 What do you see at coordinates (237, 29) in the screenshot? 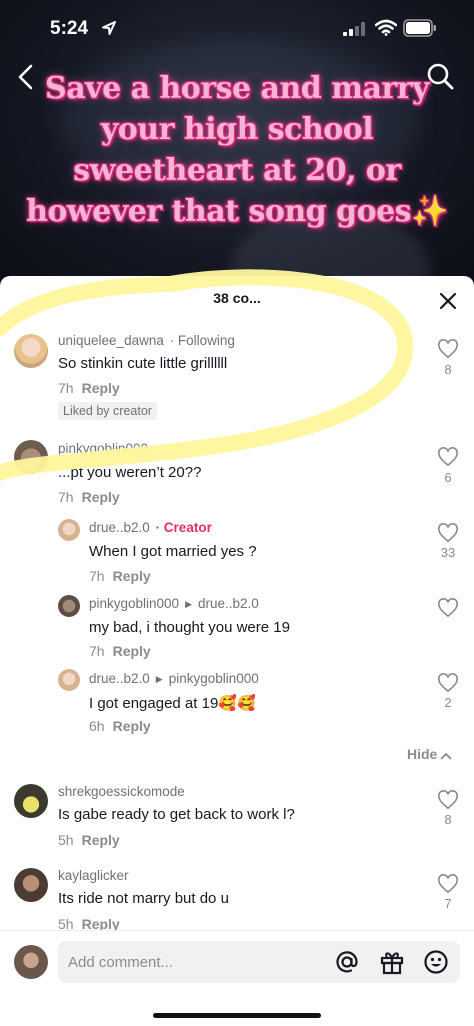
I see `status-bar: 5:24` at bounding box center [237, 29].